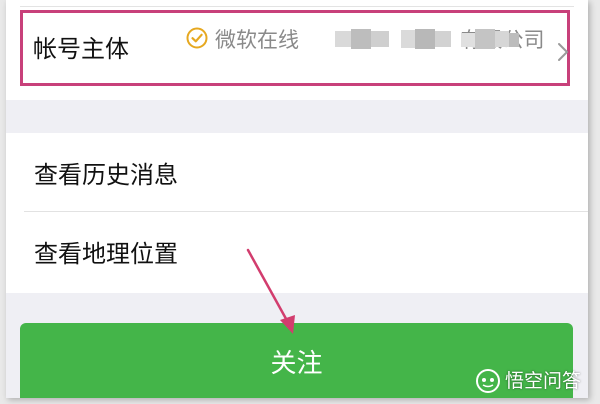 This screenshot has height=404, width=600. What do you see at coordinates (81, 49) in the screenshot?
I see `account-owner-label: 帐号主体` at bounding box center [81, 49].